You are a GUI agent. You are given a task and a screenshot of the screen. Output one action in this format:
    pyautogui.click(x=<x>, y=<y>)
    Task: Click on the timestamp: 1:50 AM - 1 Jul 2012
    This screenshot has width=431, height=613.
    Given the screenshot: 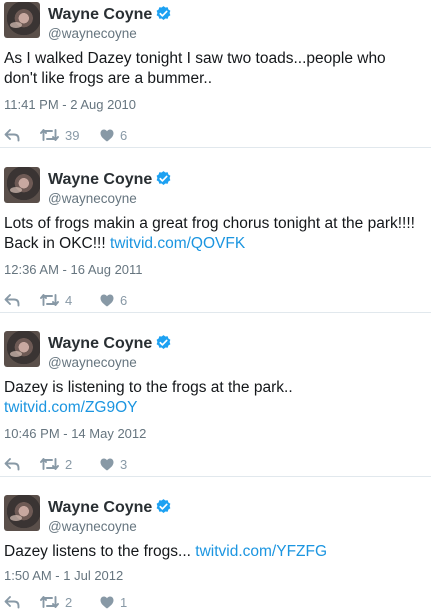 What is the action you would take?
    pyautogui.click(x=63, y=575)
    